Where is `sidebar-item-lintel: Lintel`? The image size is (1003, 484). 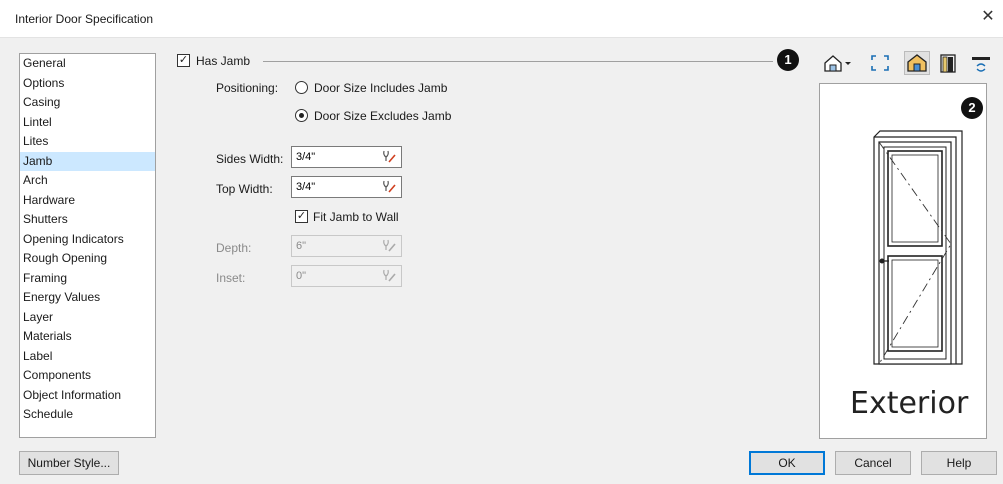
sidebar-item-lintel: Lintel is located at coordinates (87, 123).